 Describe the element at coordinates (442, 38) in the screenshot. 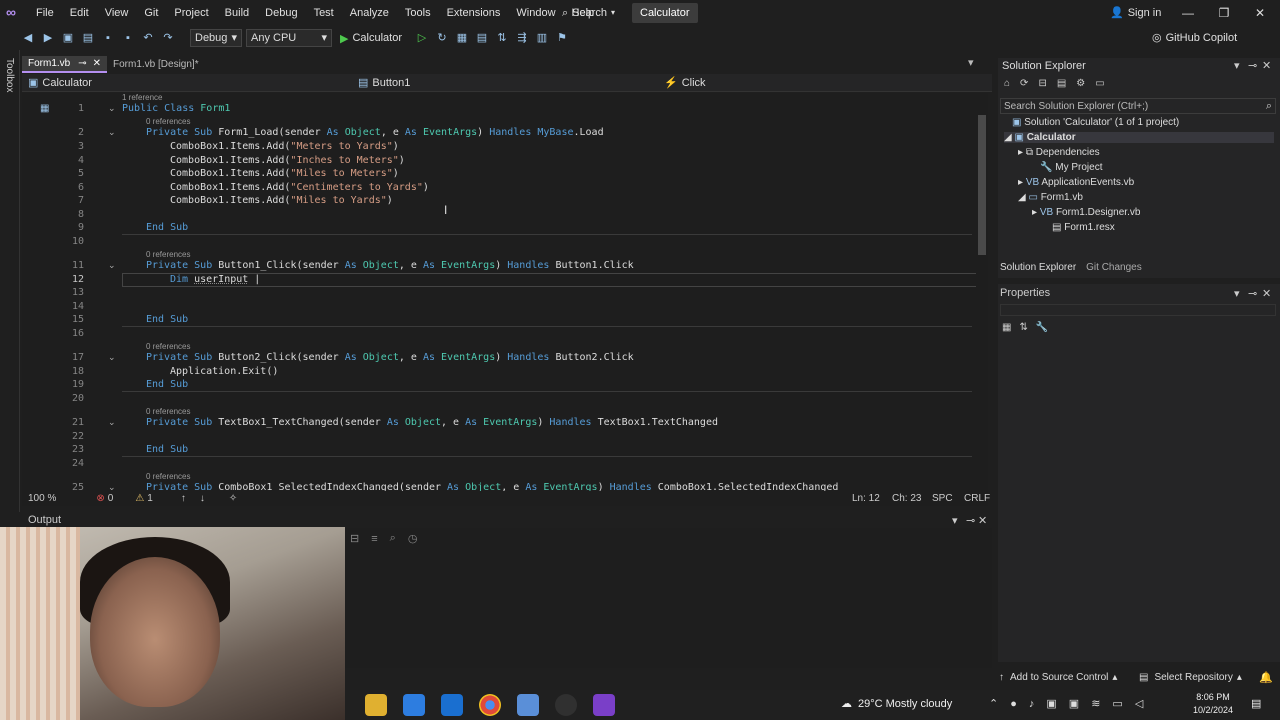

I see `hot-reload-icon: ↻` at that location.